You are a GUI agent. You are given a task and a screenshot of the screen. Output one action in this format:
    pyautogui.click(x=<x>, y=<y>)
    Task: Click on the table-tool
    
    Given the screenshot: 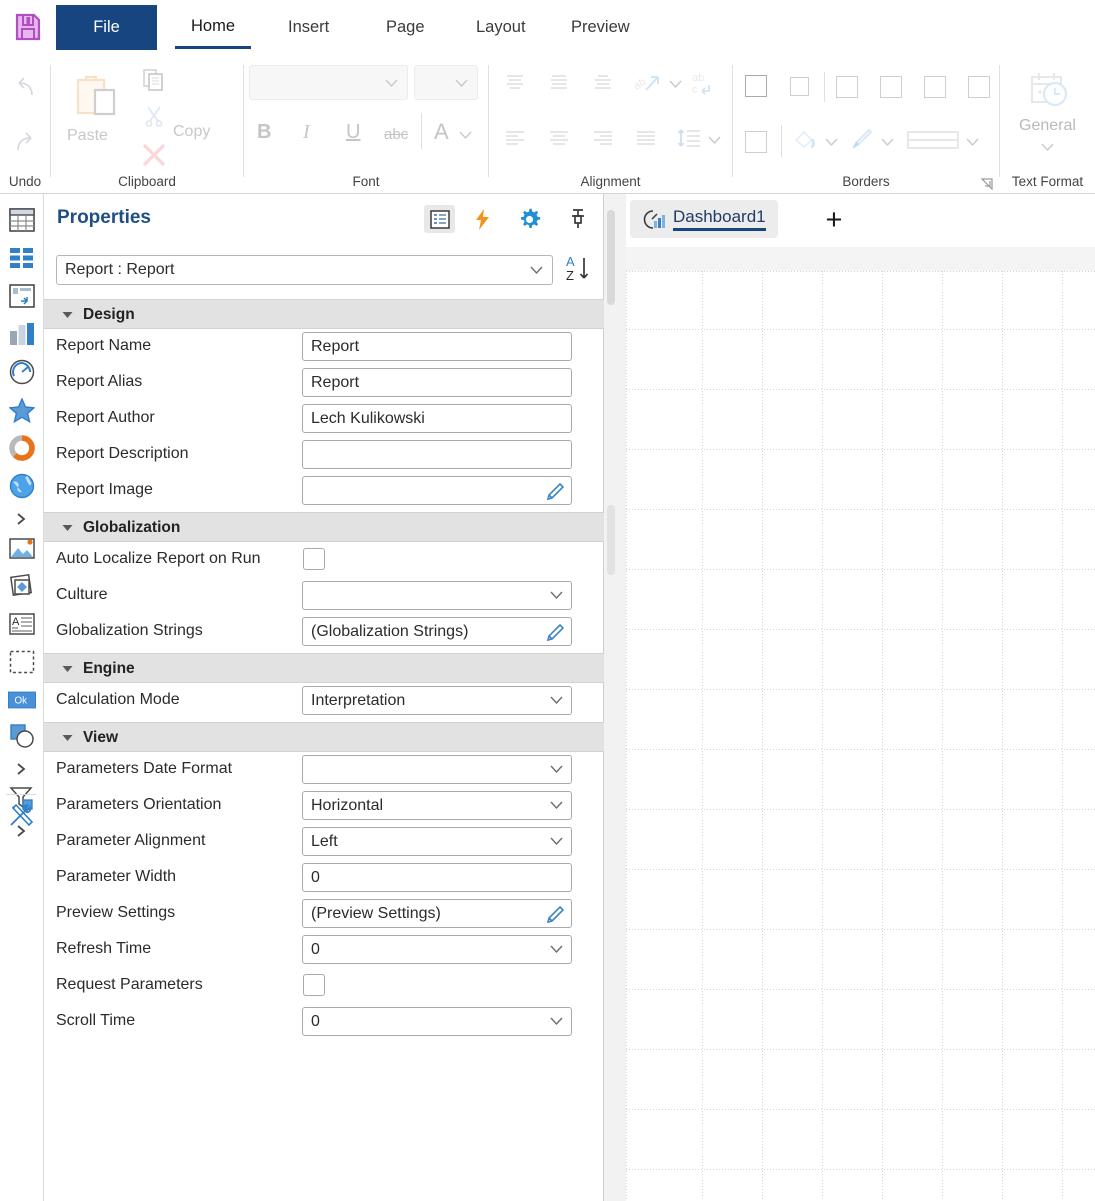 What is the action you would take?
    pyautogui.click(x=22, y=220)
    